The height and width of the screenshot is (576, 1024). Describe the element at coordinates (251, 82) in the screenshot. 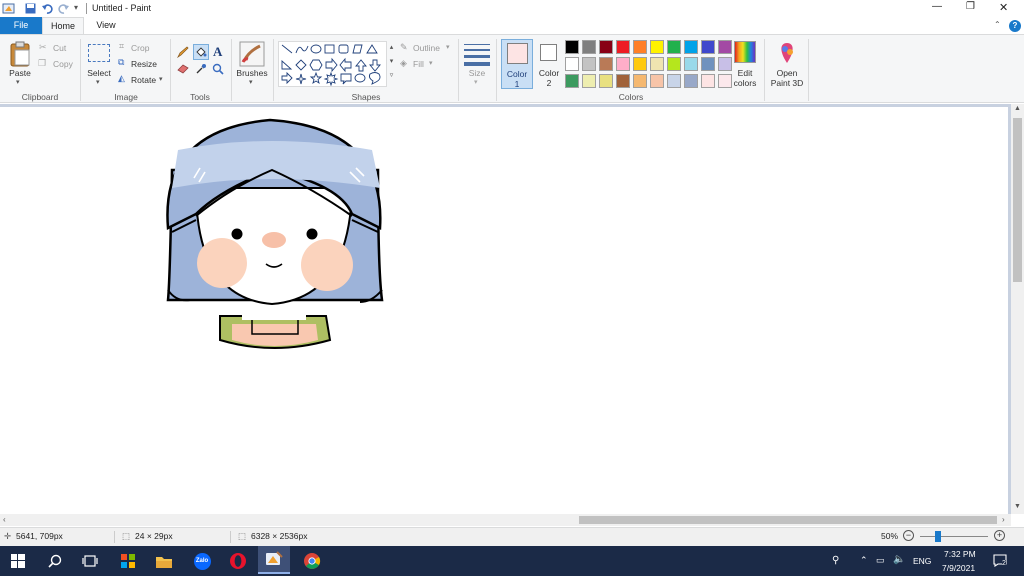

I see `brushes-dropdown-icon: ▾` at that location.